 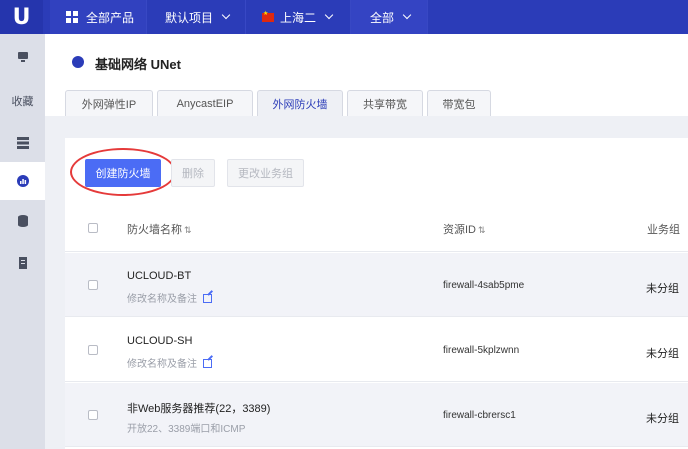 I want to click on region-label: 上海二, so click(x=298, y=17).